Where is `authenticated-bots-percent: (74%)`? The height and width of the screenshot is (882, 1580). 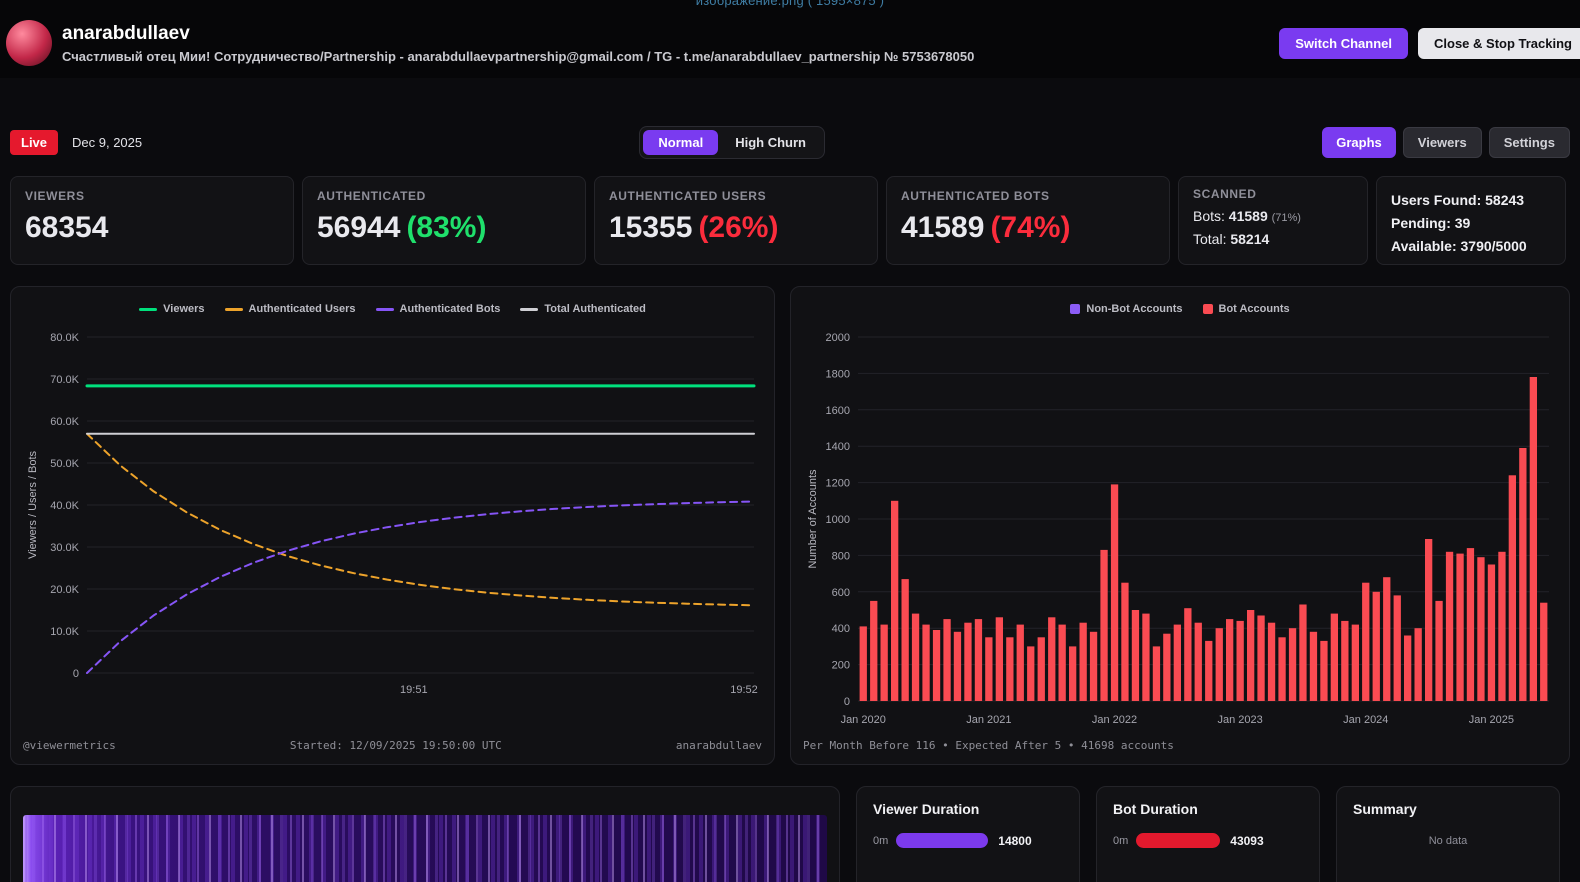
authenticated-bots-percent: (74%) is located at coordinates (1030, 227).